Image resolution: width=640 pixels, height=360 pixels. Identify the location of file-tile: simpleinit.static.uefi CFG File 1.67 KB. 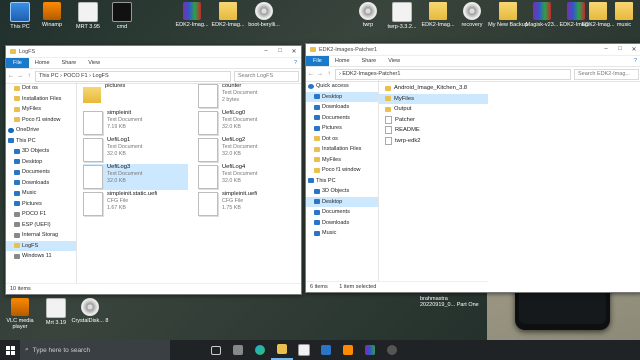
(135, 204).